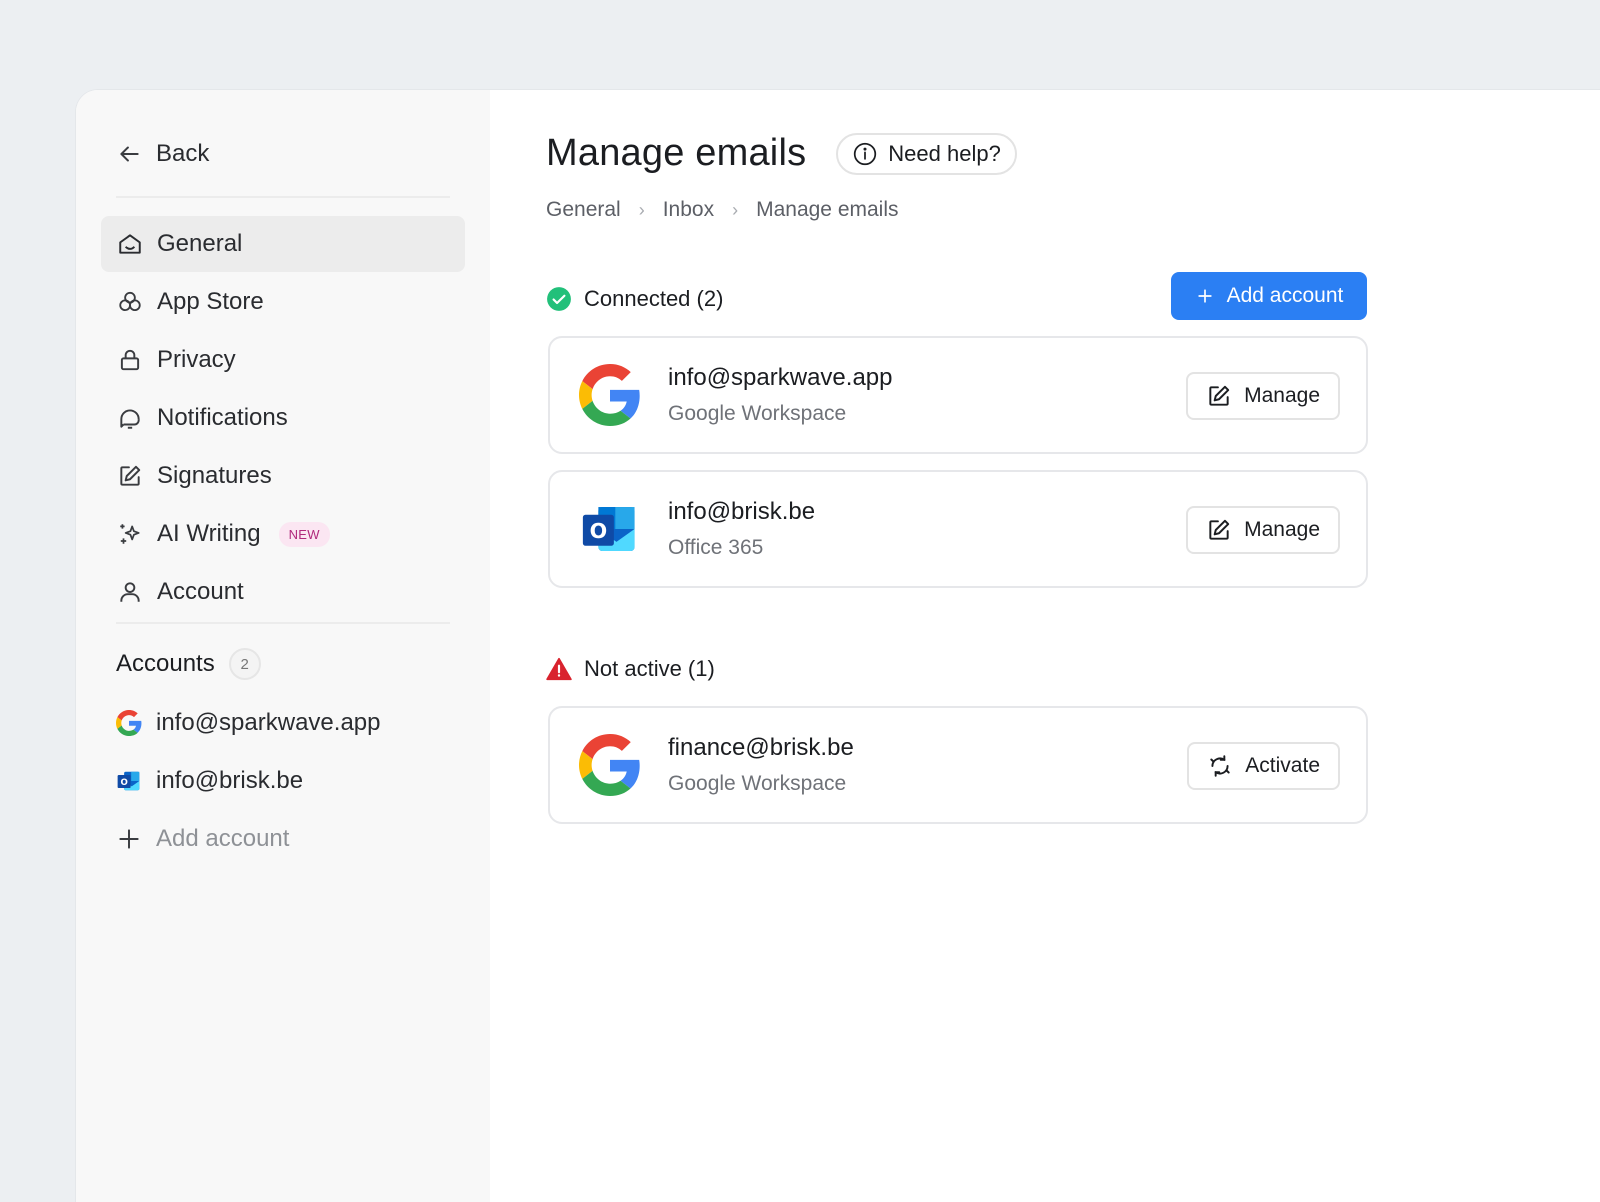 This screenshot has height=1202, width=1600. What do you see at coordinates (283, 476) in the screenshot?
I see `sidebar-item-signatures: Signatures` at bounding box center [283, 476].